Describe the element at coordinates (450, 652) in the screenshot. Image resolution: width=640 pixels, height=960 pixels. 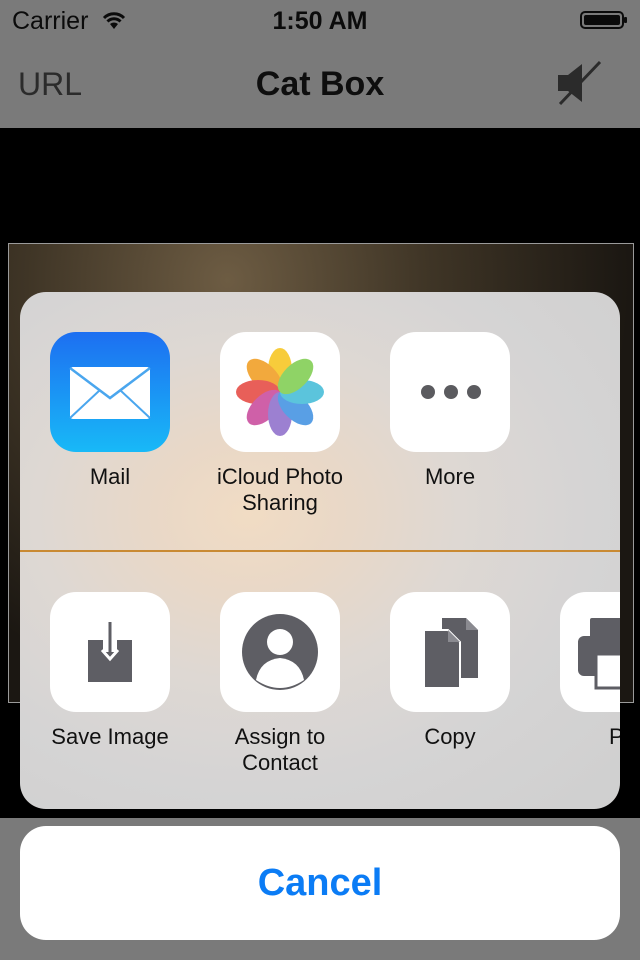
I see `copy-icon` at that location.